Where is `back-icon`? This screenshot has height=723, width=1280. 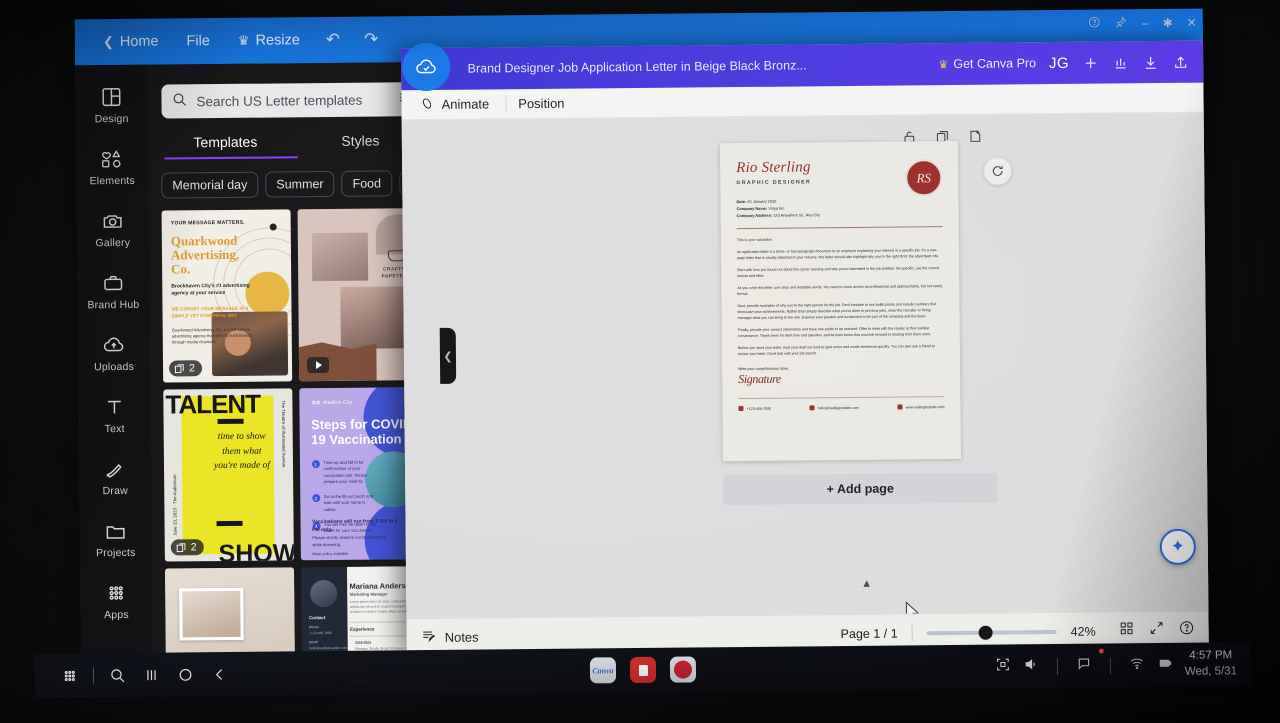
back-icon is located at coordinates (219, 674).